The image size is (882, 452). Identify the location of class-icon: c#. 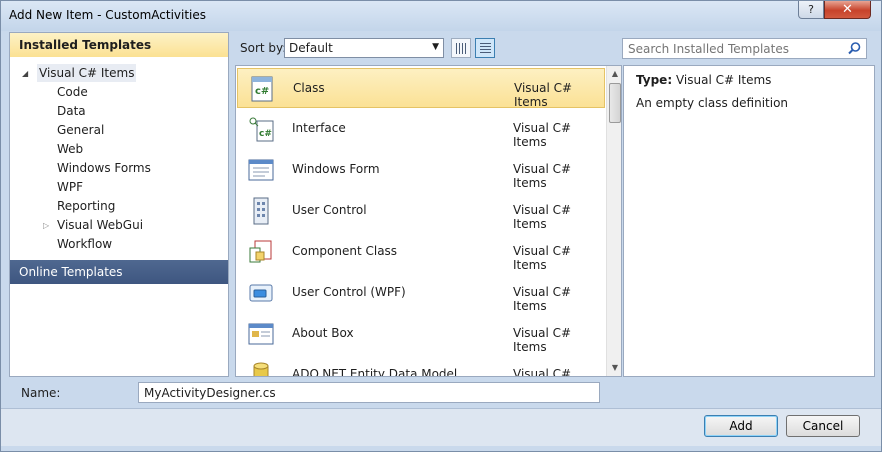
(262, 89).